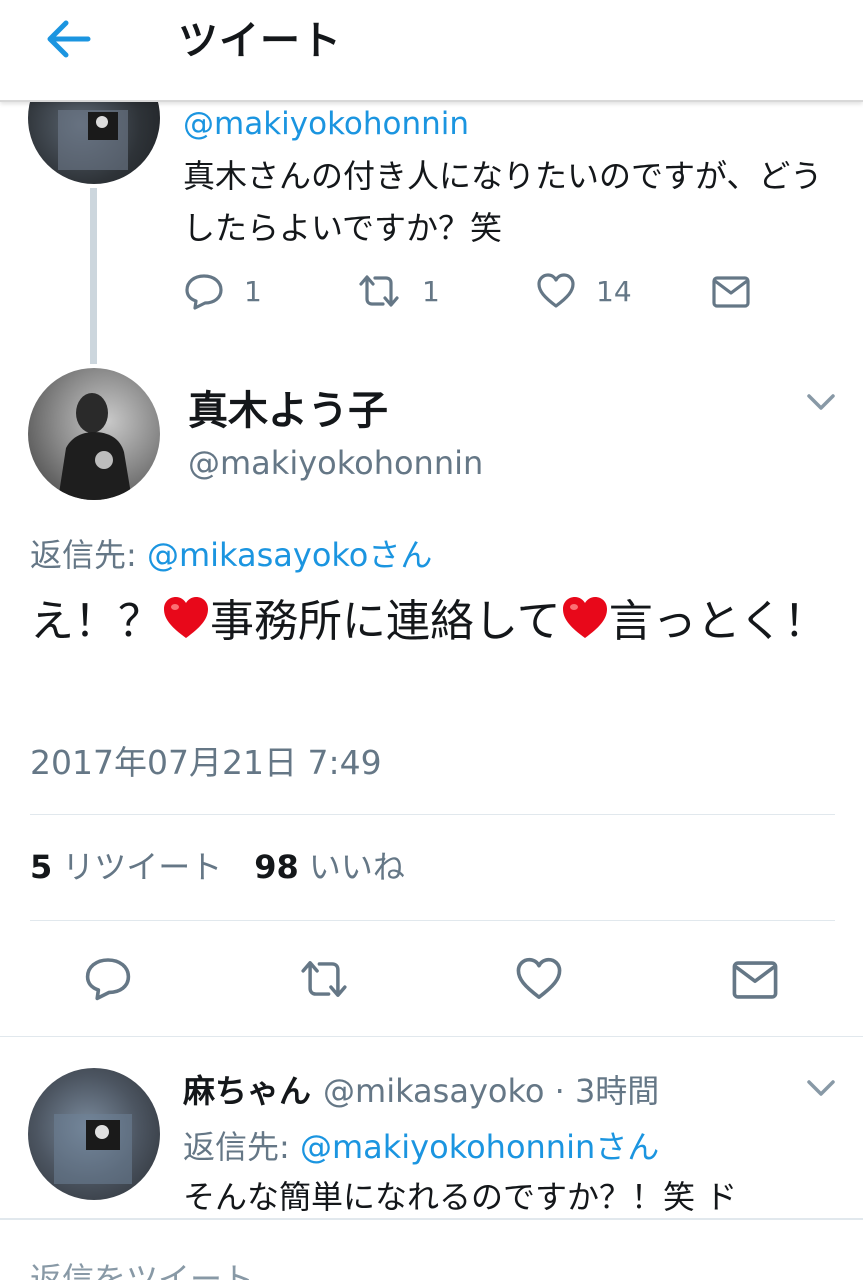  I want to click on reply-tweet-avatar, so click(94, 1134).